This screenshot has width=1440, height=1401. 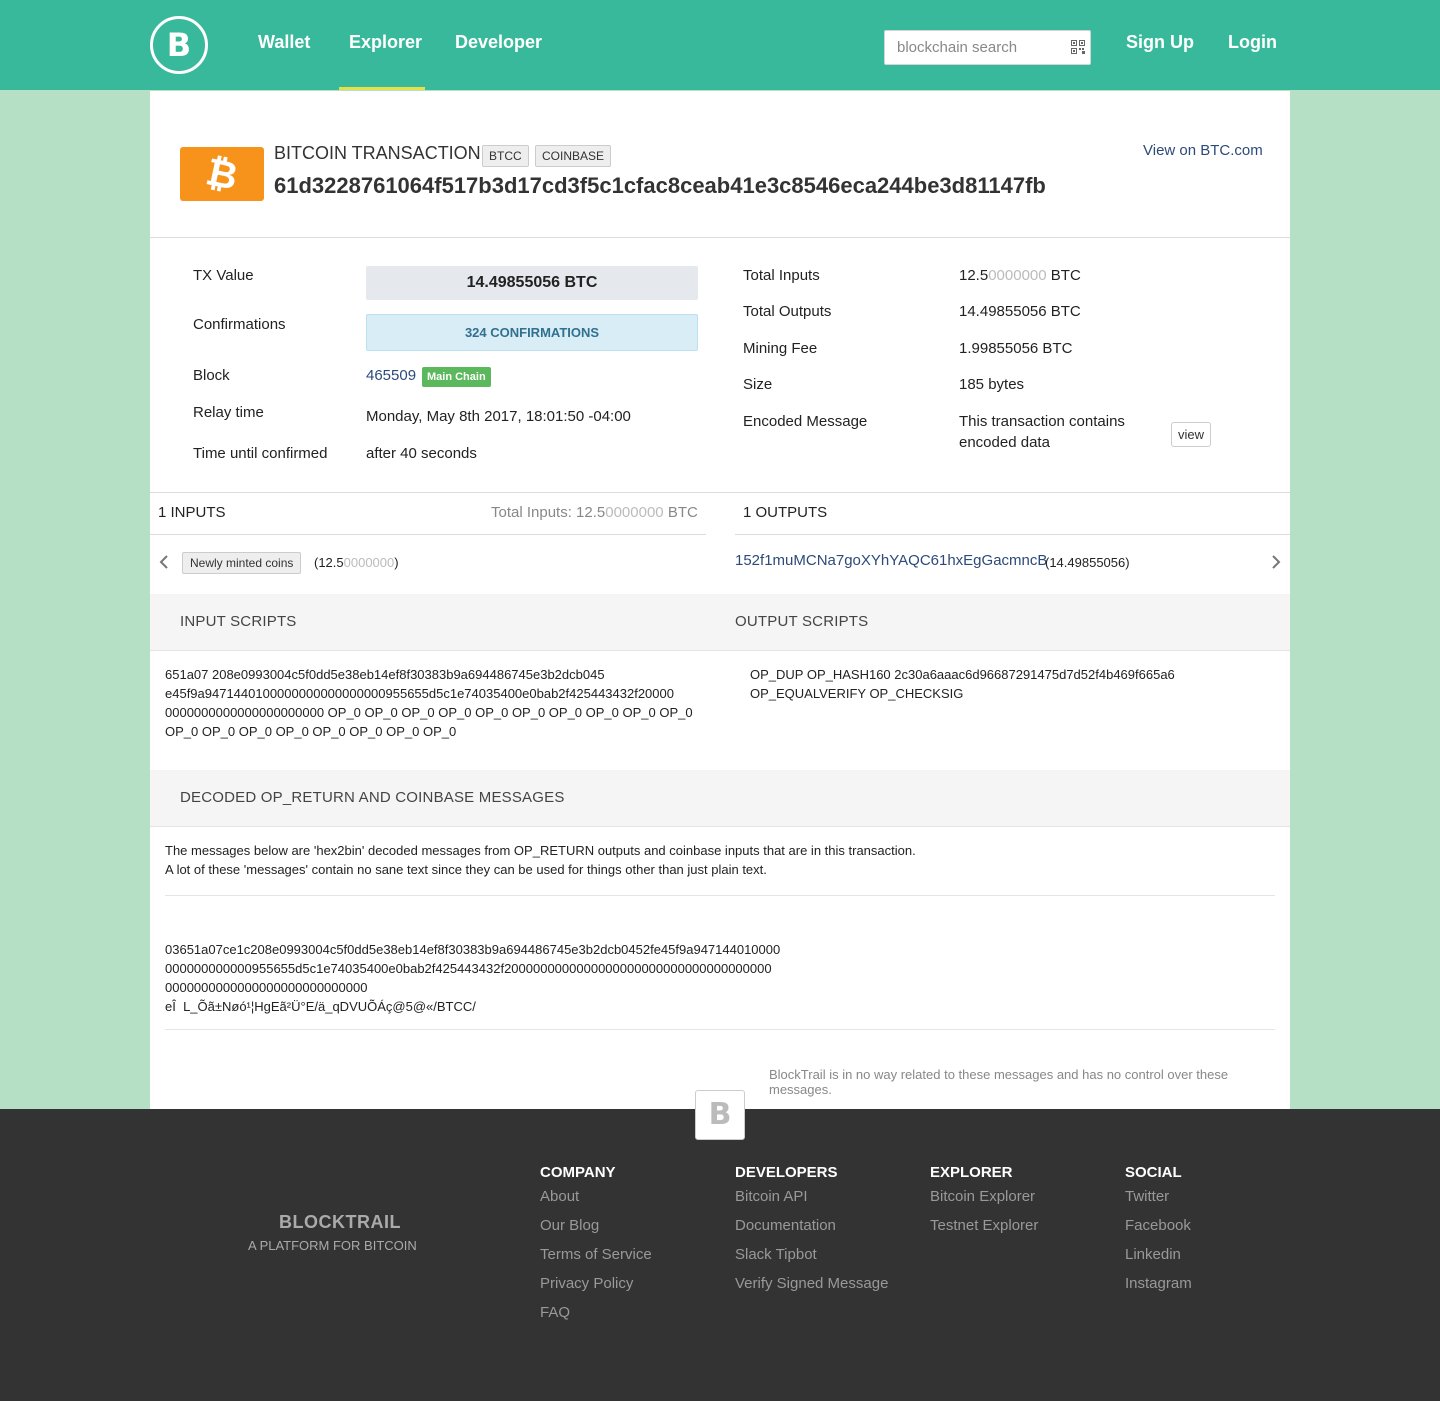 What do you see at coordinates (559, 1196) in the screenshot?
I see `footer-link-about: About` at bounding box center [559, 1196].